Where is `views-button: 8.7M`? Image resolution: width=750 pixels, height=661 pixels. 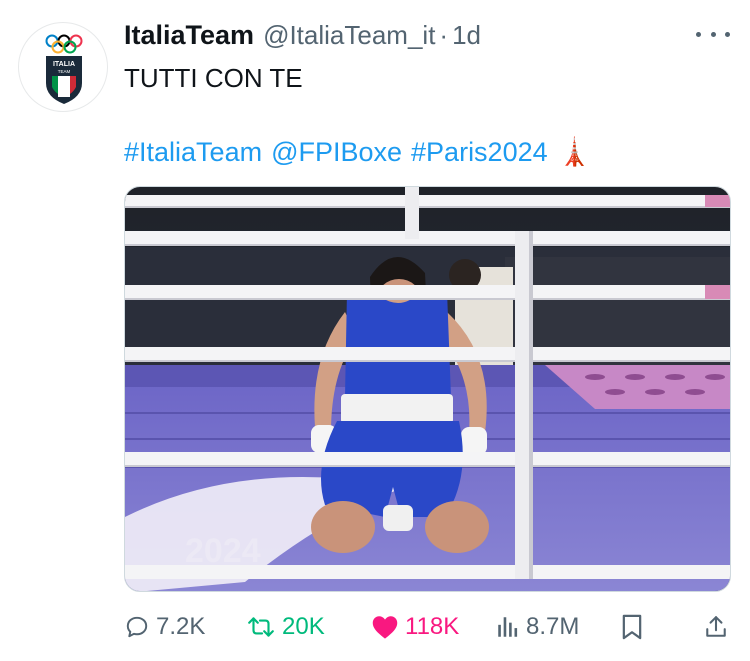
views-button: 8.7M is located at coordinates (537, 627).